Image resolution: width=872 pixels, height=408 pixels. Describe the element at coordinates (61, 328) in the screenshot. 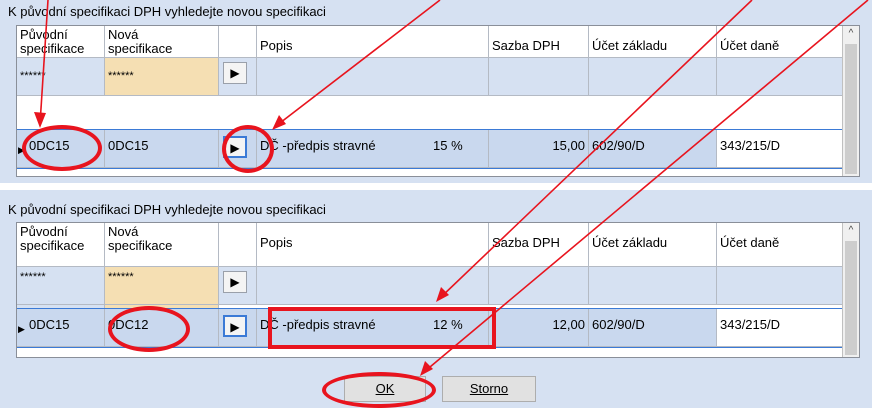

I see `cell-original: 0DC15` at that location.